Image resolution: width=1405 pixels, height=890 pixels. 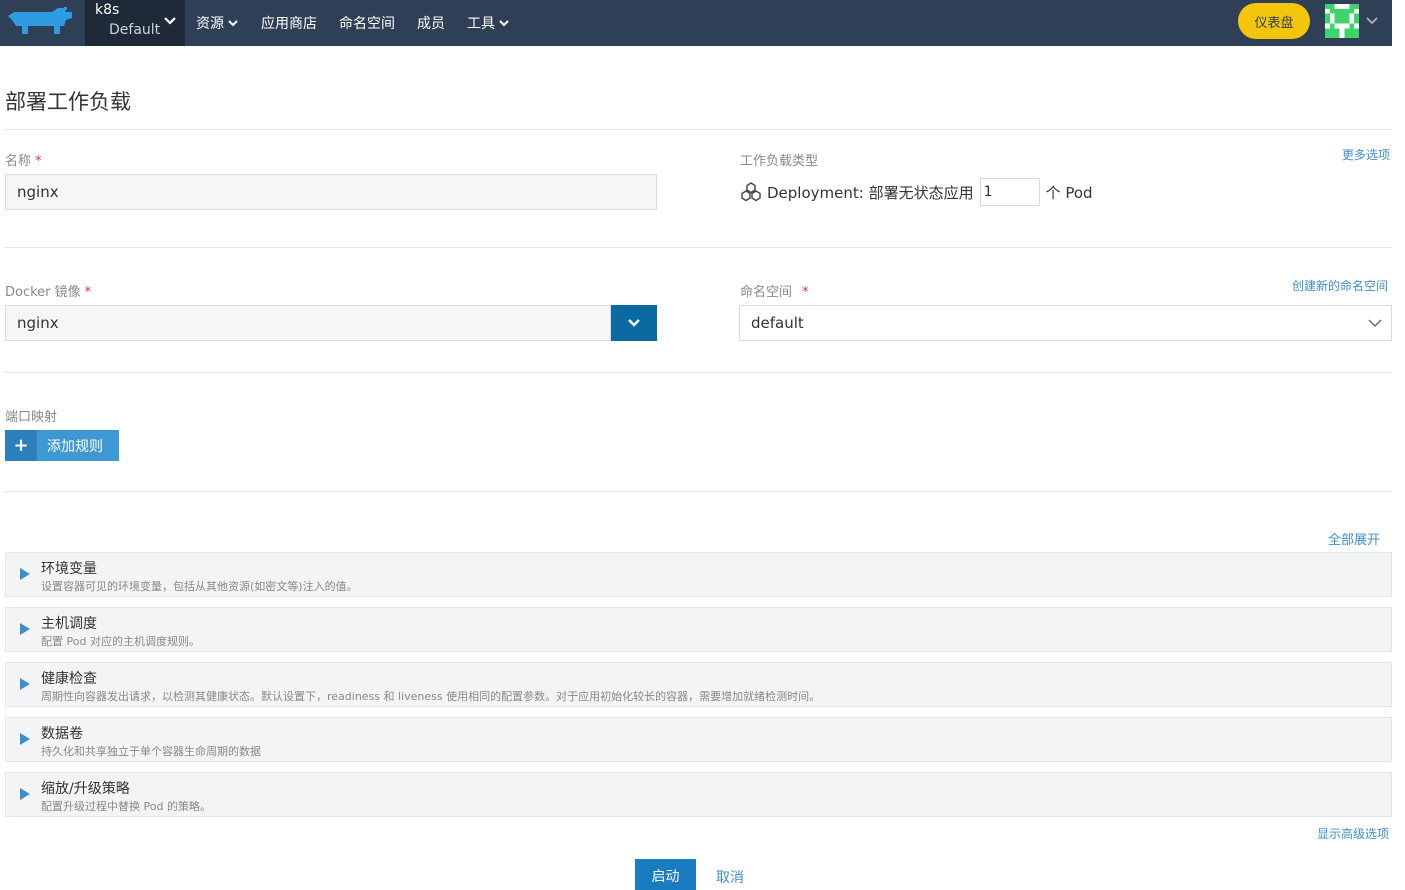 What do you see at coordinates (1342, 21) in the screenshot?
I see `user-avatar` at bounding box center [1342, 21].